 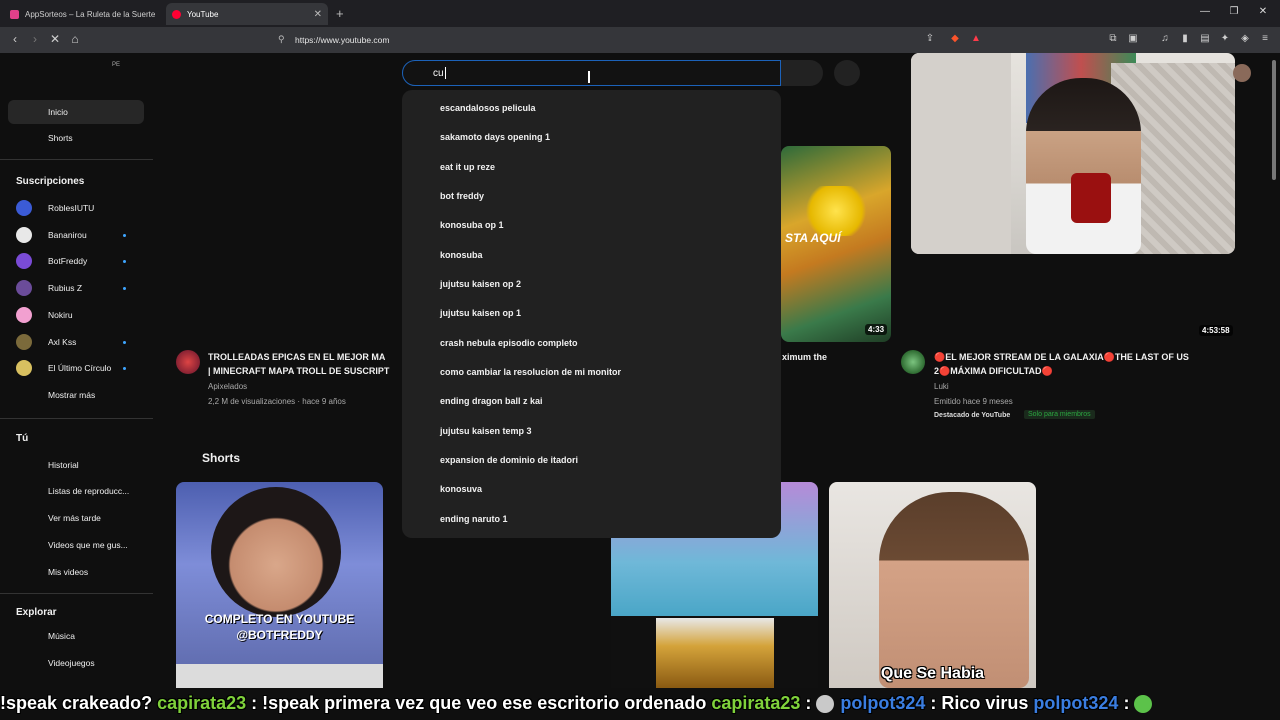 I want to click on vpn-icon: ◈, so click(x=1245, y=39).